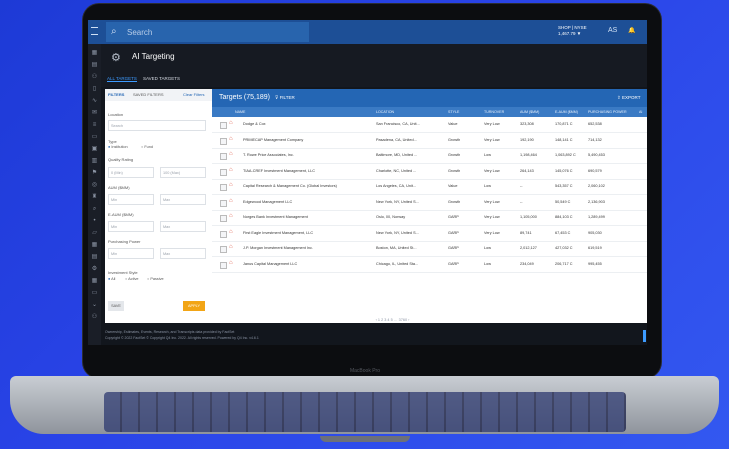 The image size is (729, 449). What do you see at coordinates (147, 147) in the screenshot?
I see `type-fund-radio: ○ Fund` at bounding box center [147, 147].